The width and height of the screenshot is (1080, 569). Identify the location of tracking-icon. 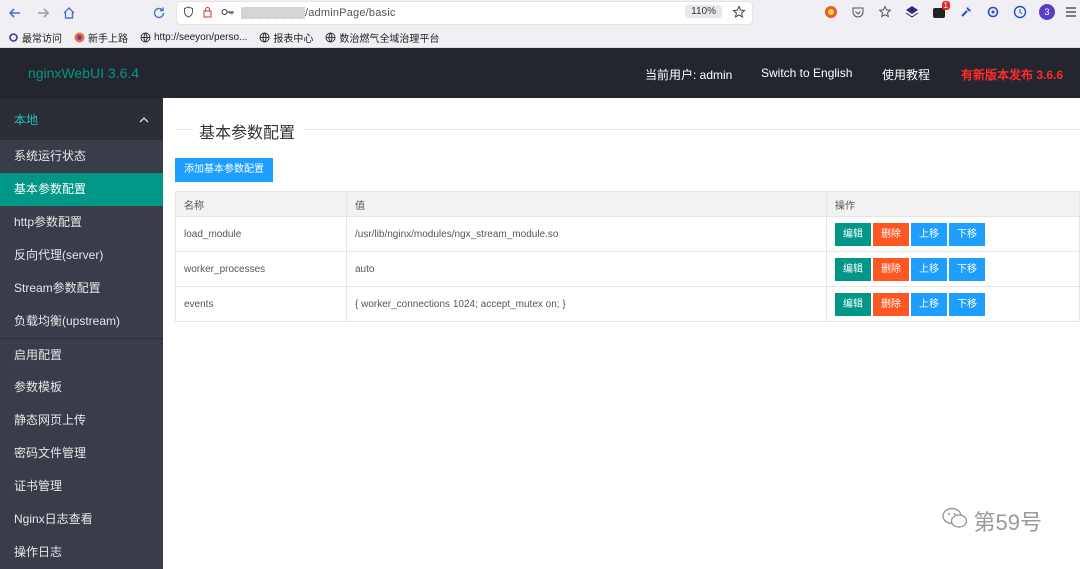
(207, 13).